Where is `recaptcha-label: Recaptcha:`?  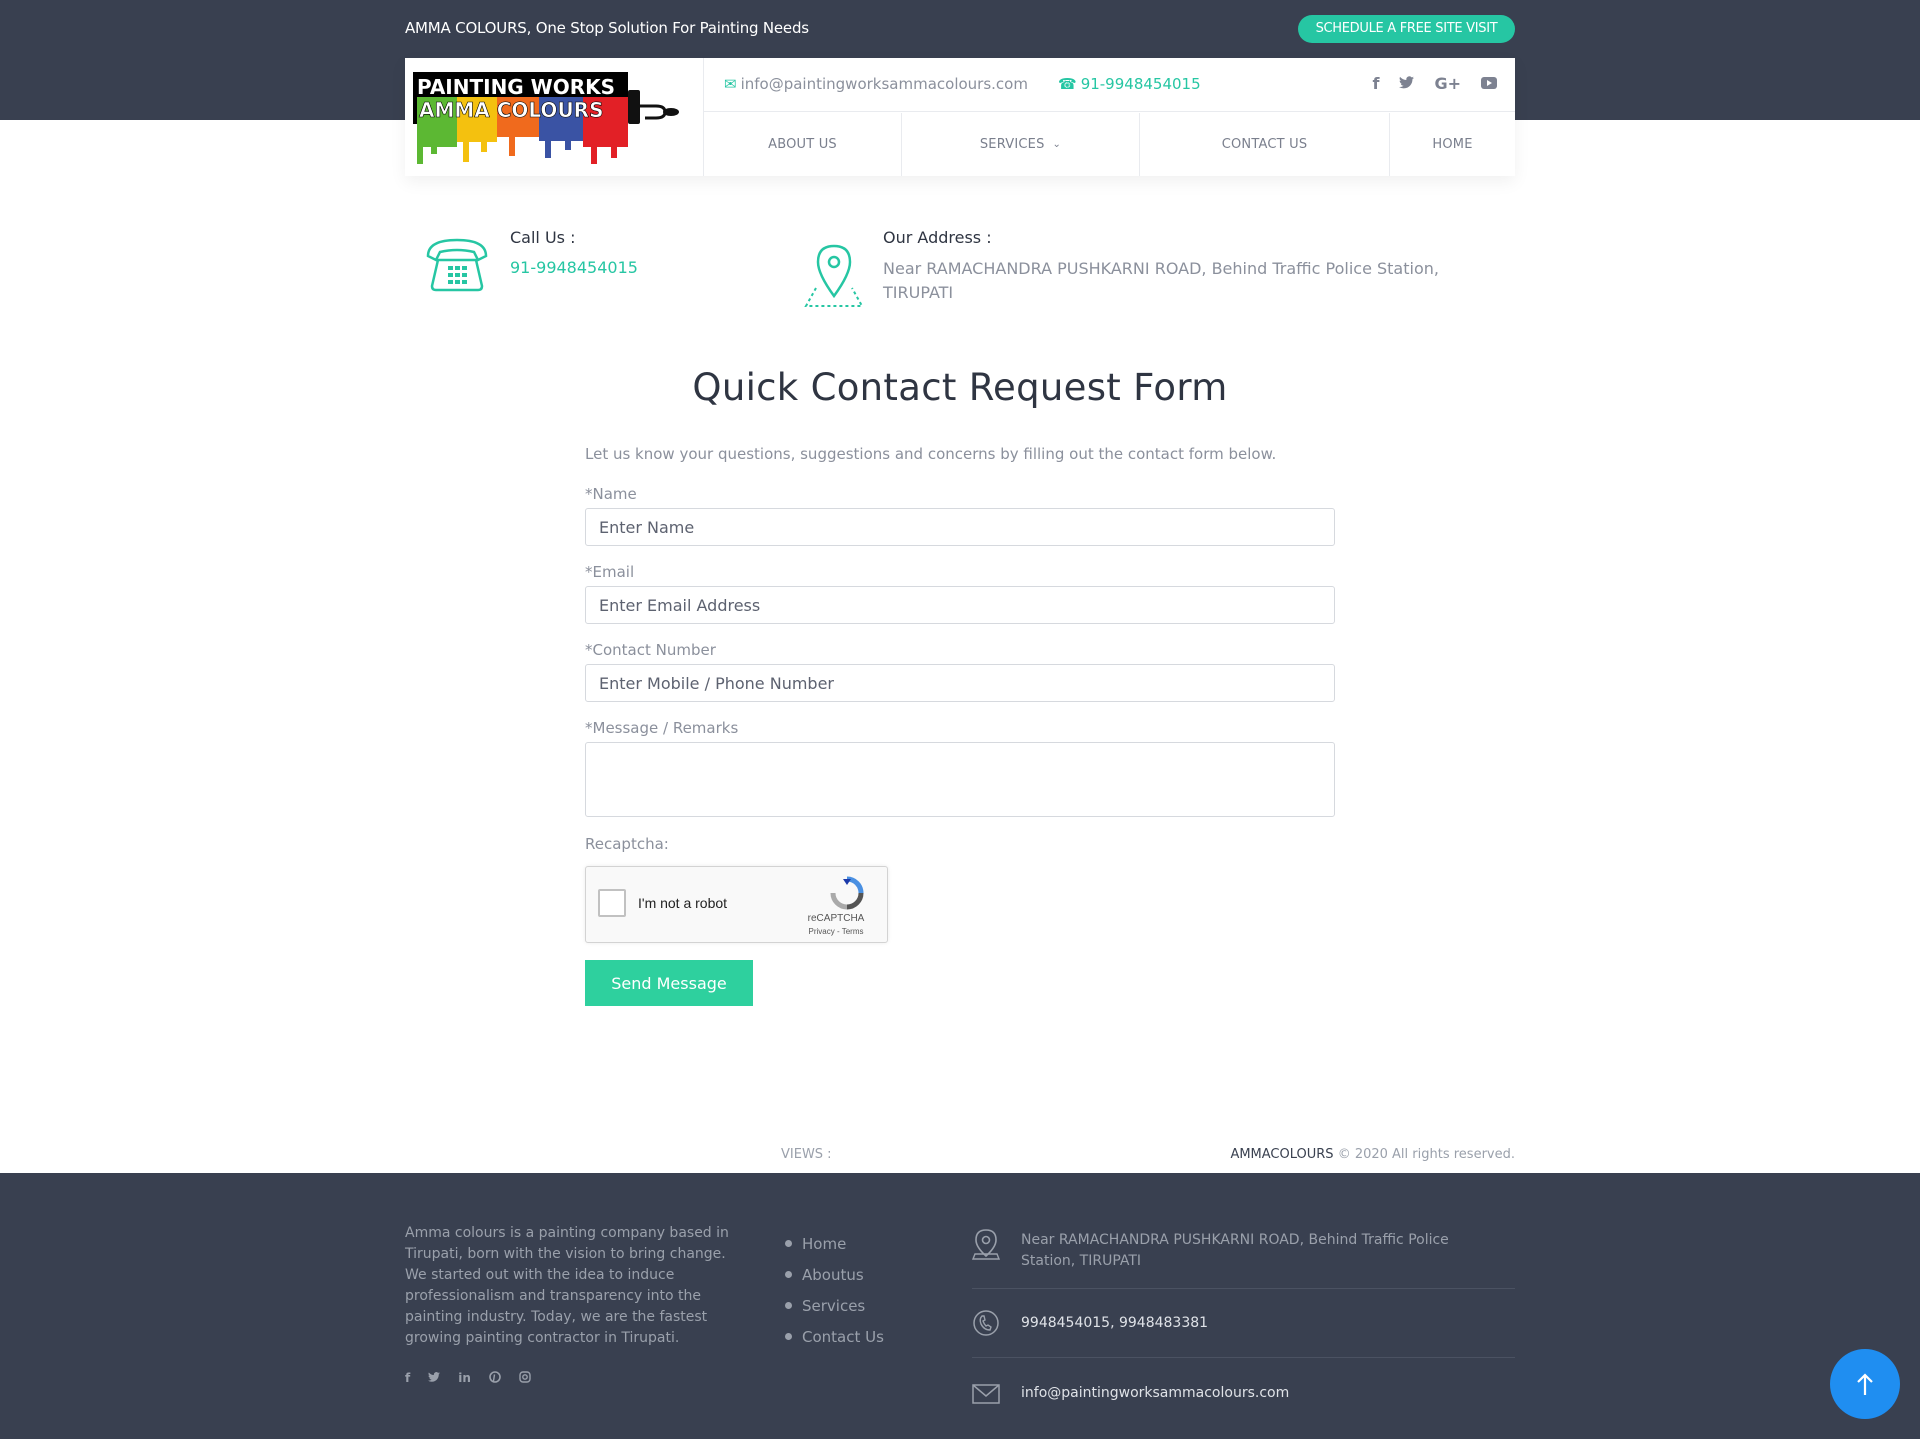 recaptcha-label: Recaptcha: is located at coordinates (627, 844).